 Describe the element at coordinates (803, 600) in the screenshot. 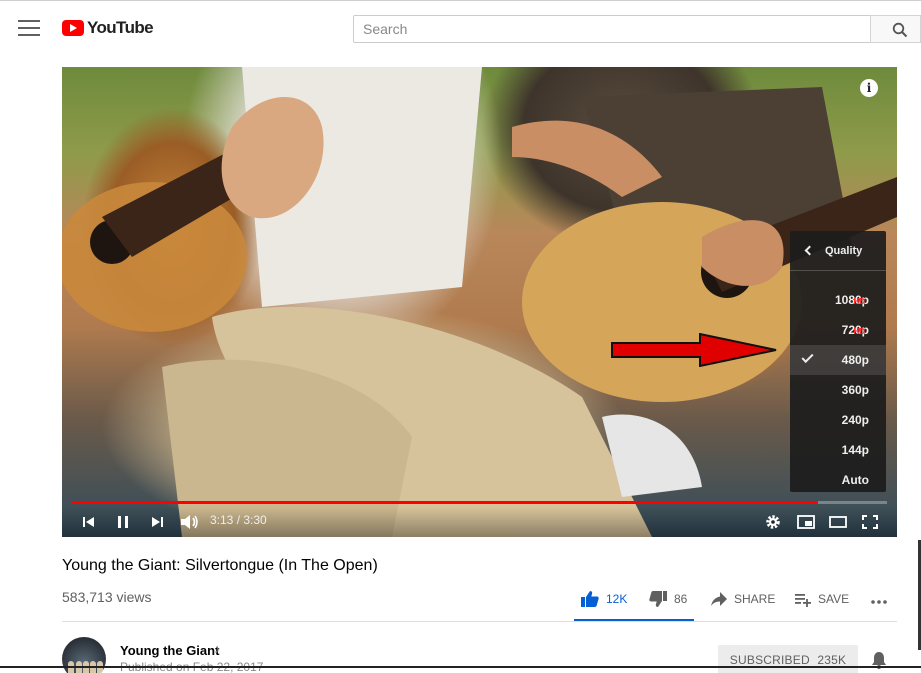

I see `playlist-add-icon` at that location.